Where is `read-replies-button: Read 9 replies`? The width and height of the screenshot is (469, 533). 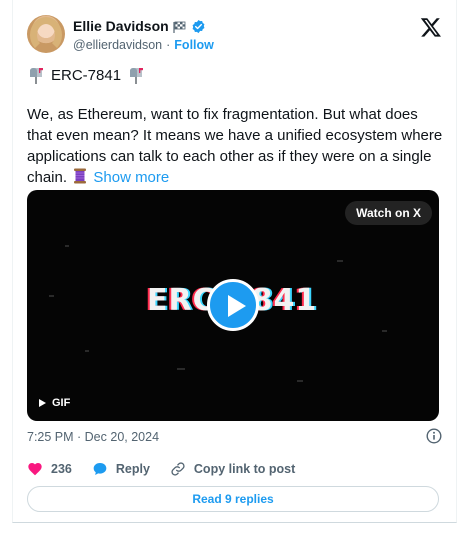
read-replies-button: Read 9 replies is located at coordinates (233, 499).